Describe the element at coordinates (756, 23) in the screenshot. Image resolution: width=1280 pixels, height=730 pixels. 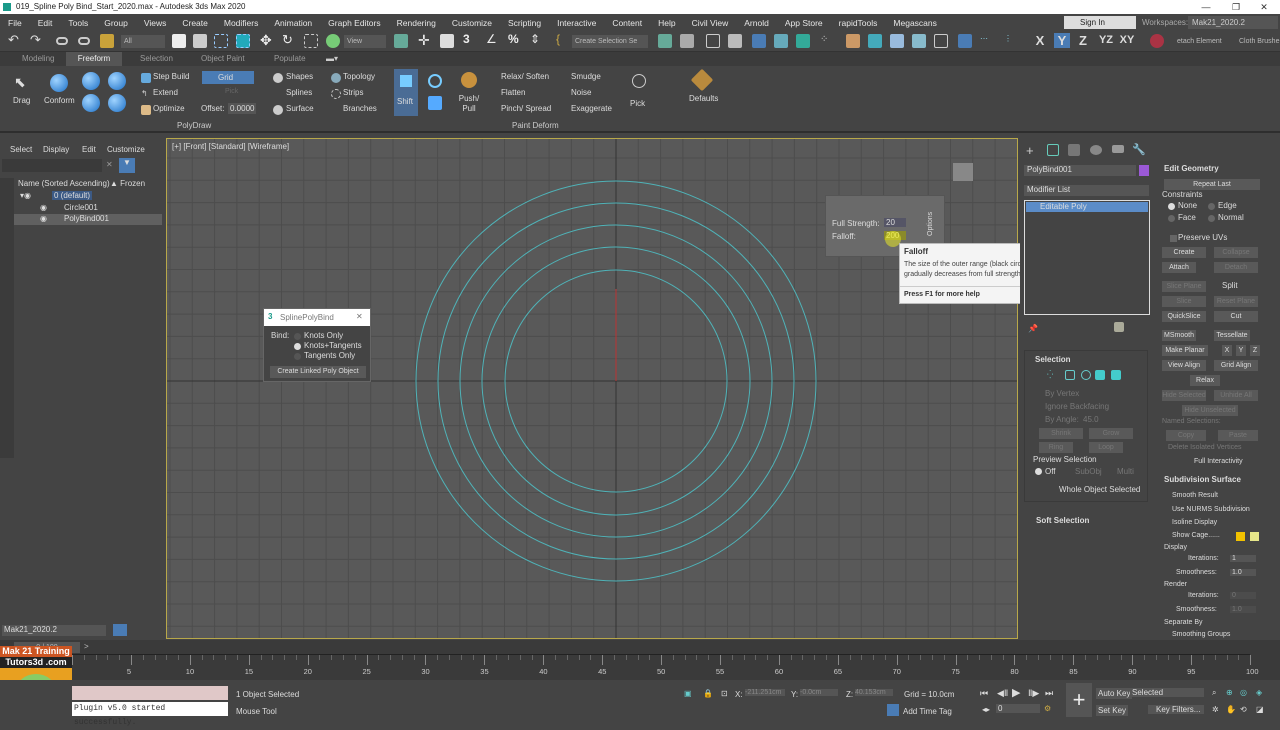
I see `menu-arnold: Arnold` at that location.